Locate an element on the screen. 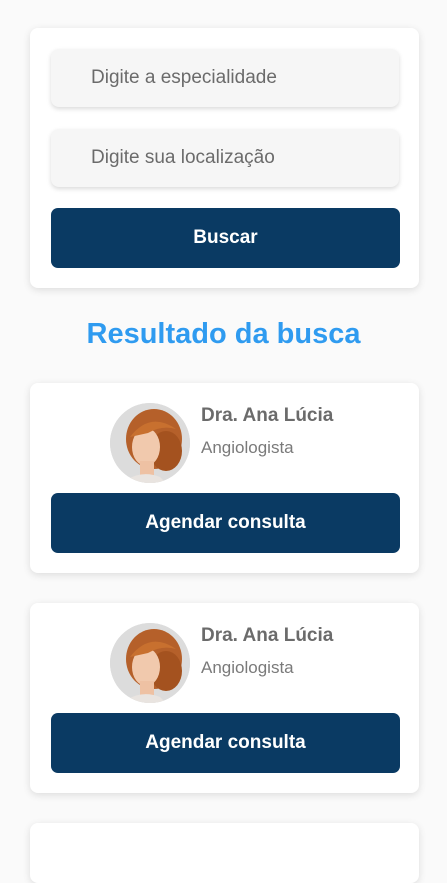  specialty-input: Digite a especialidade is located at coordinates (225, 78).